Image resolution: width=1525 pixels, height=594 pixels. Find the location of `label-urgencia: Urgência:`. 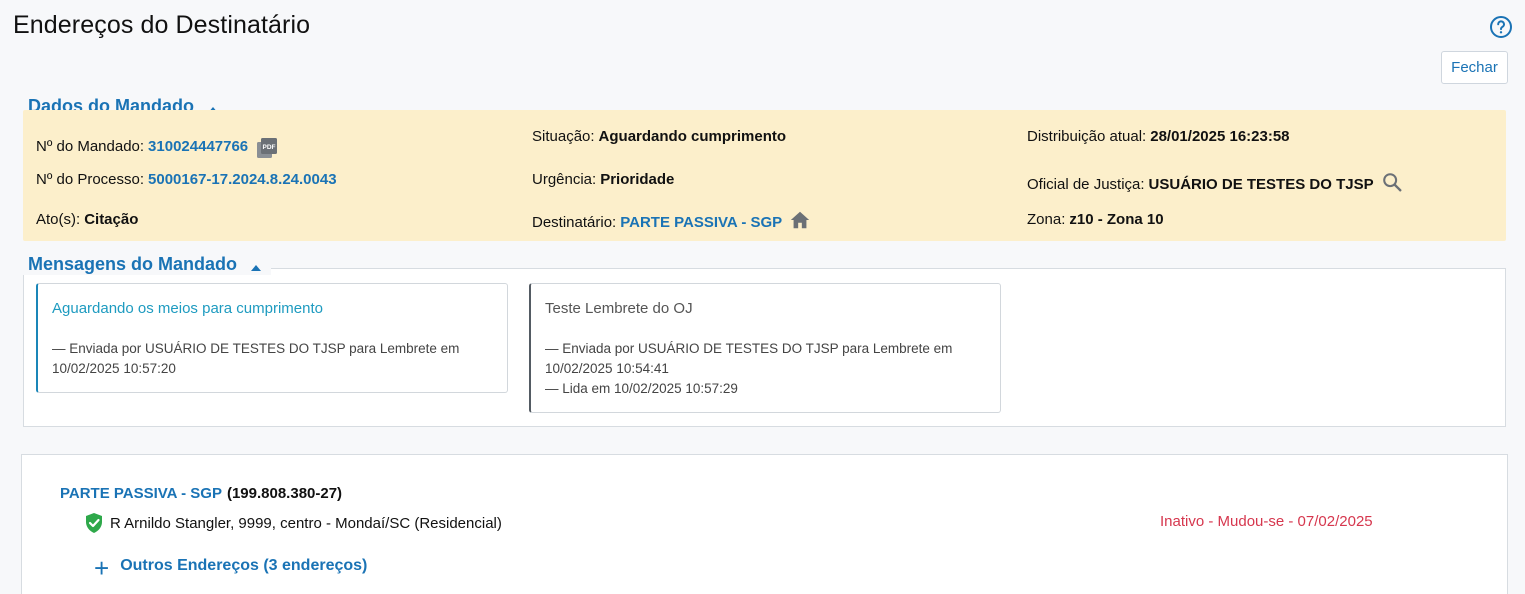

label-urgencia: Urgência: is located at coordinates (564, 179).